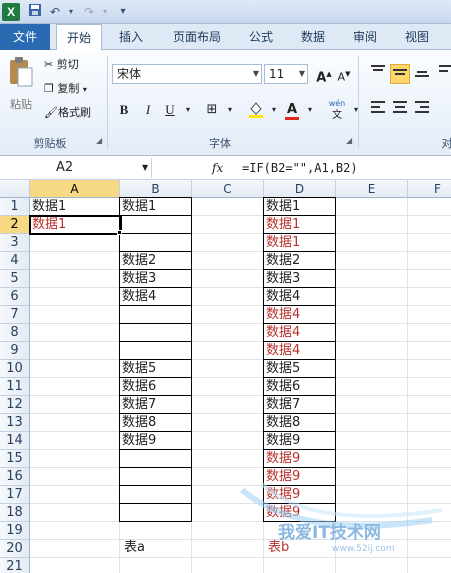  Describe the element at coordinates (65, 89) in the screenshot. I see `copy-button: ❐ 复制 ▾` at that location.